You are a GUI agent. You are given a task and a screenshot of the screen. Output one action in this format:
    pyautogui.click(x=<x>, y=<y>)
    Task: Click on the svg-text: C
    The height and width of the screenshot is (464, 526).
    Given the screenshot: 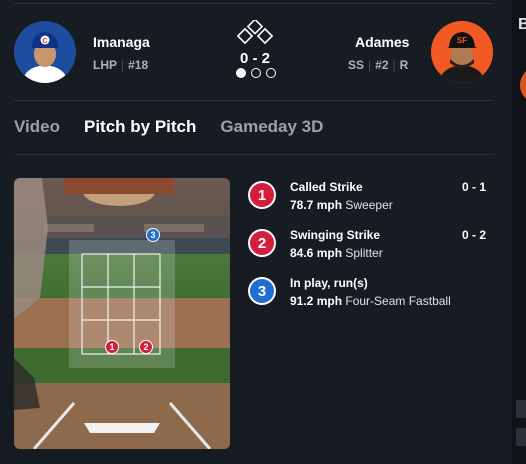 What is the action you would take?
    pyautogui.click(x=44, y=41)
    